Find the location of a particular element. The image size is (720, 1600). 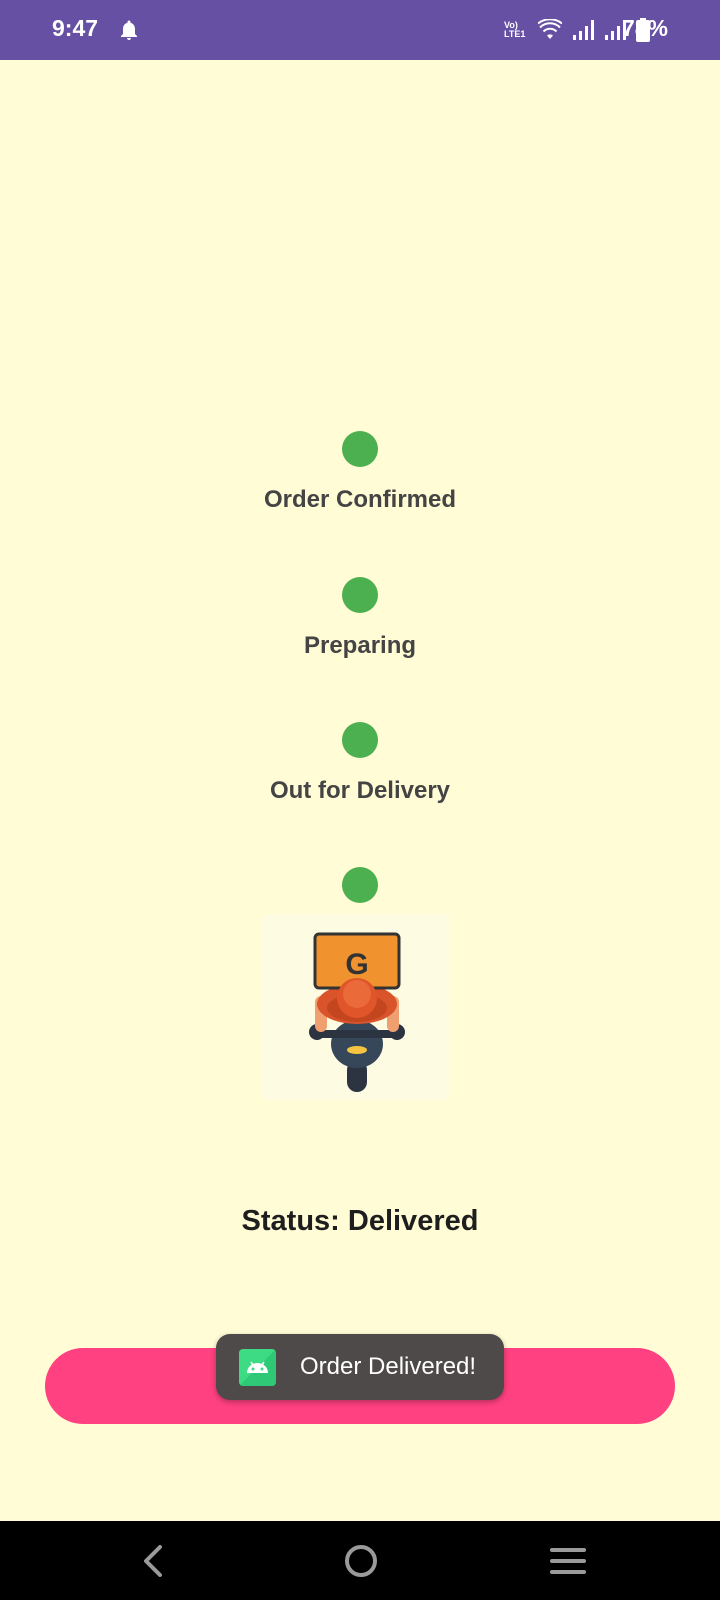

navigation-bar is located at coordinates (360, 1560).